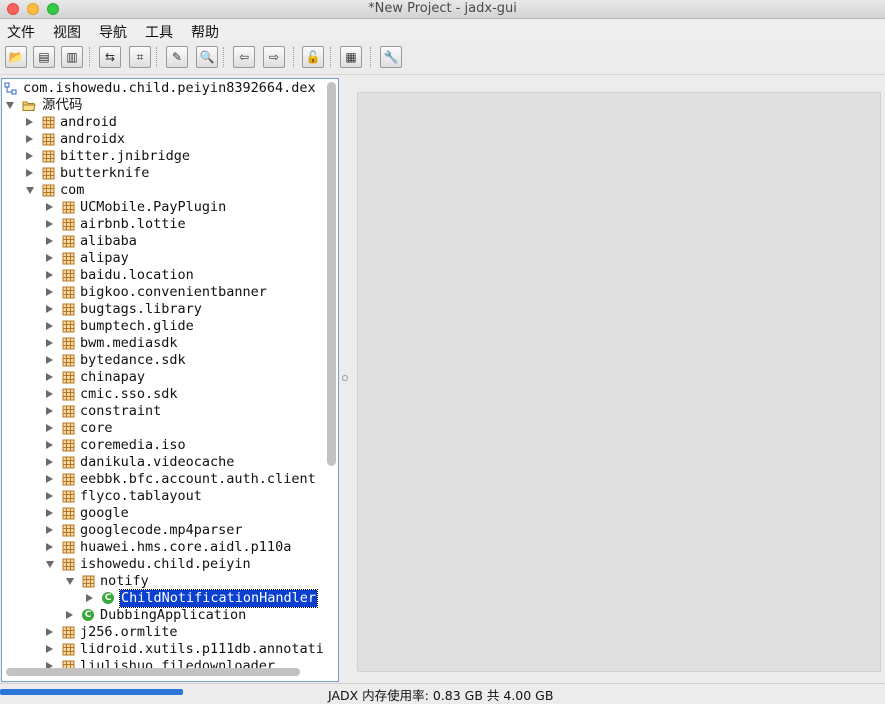  What do you see at coordinates (170, 649) in the screenshot?
I see `tree-item: lidroid.xutils.p111db.annotati` at bounding box center [170, 649].